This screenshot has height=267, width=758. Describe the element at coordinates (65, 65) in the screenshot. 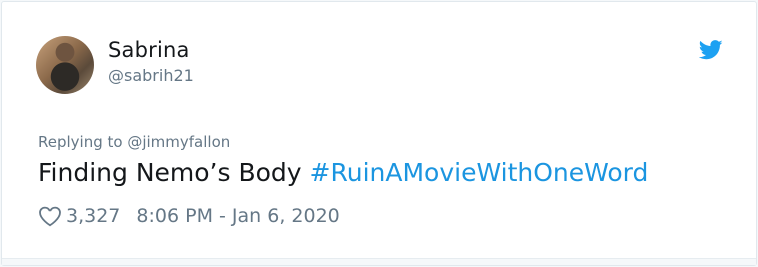

I see `avatar` at that location.